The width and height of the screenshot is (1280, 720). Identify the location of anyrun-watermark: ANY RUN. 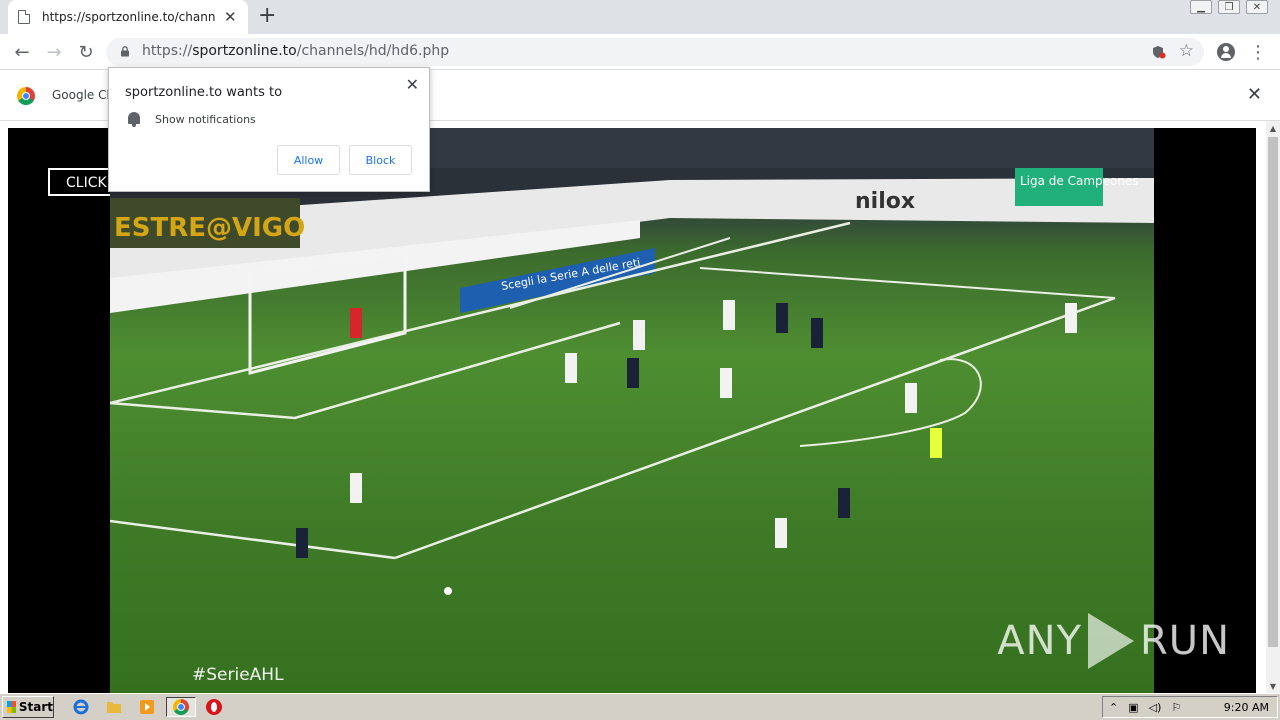
(1113, 641).